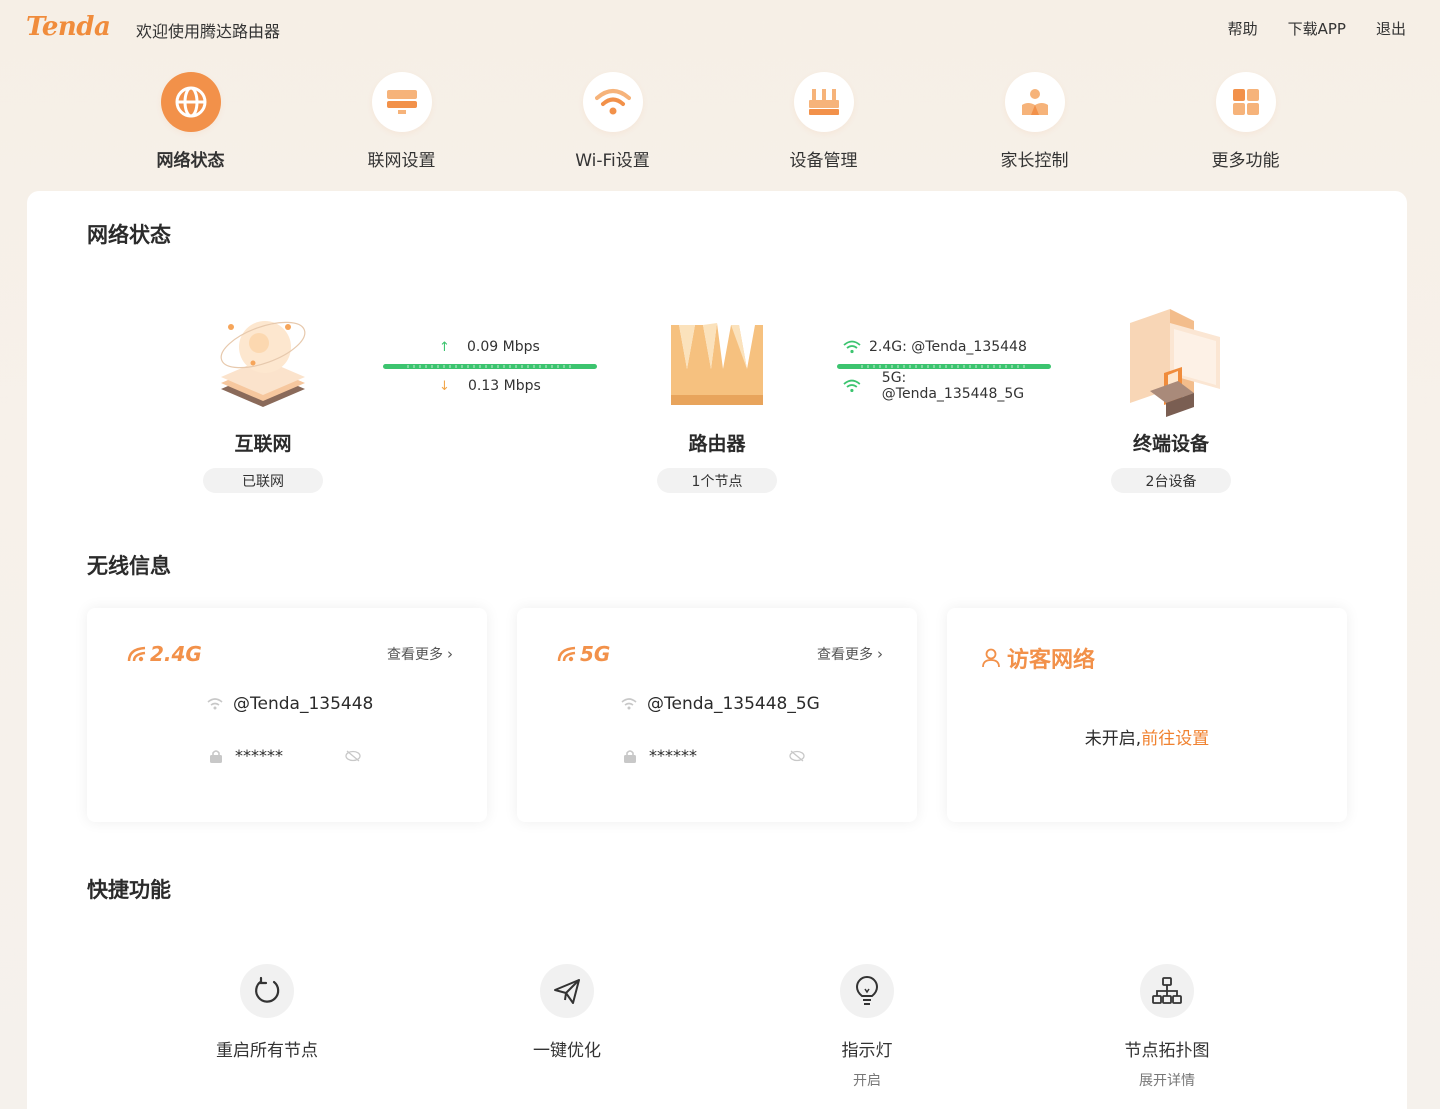 This screenshot has width=1440, height=1109. Describe the element at coordinates (267, 1051) in the screenshot. I see `quick-label: 重启所有节点` at that location.